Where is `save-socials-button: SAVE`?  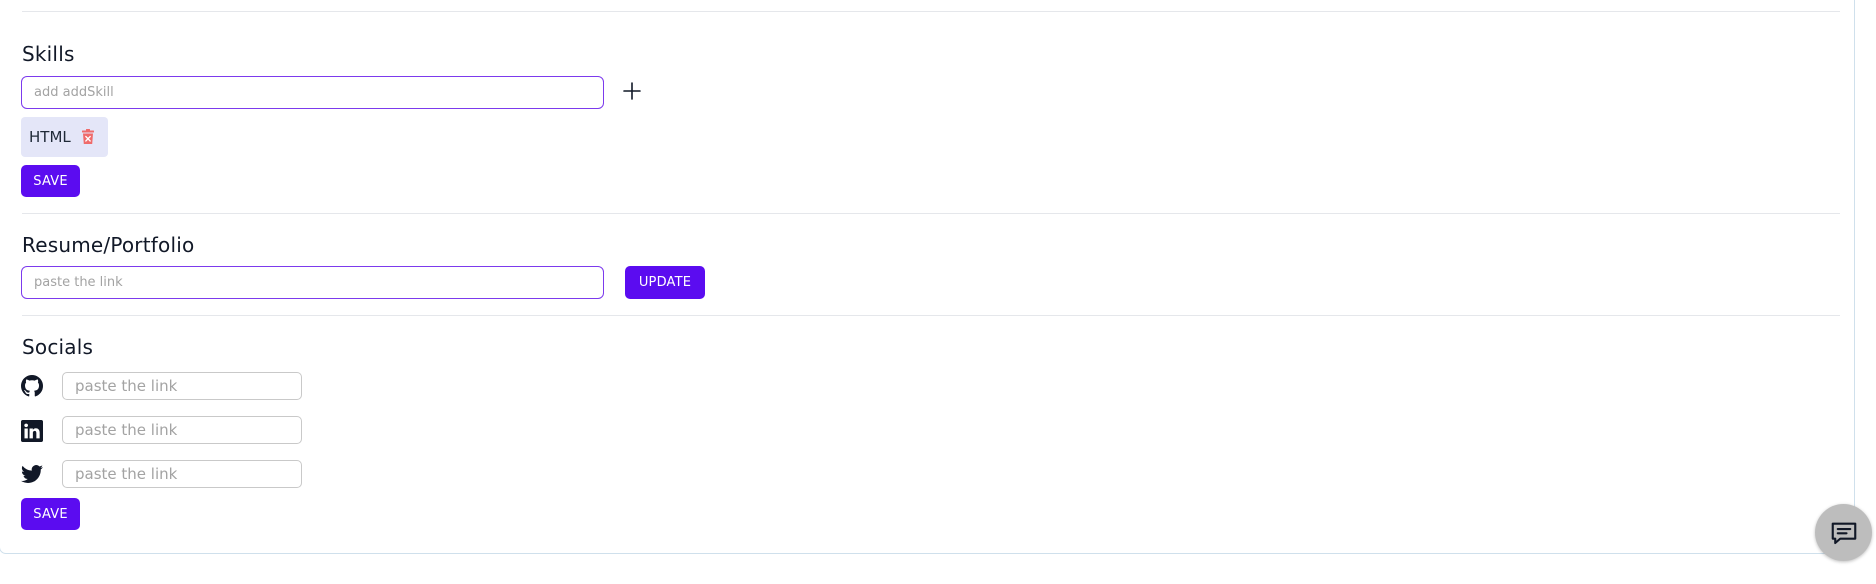
save-socials-button: SAVE is located at coordinates (50, 514).